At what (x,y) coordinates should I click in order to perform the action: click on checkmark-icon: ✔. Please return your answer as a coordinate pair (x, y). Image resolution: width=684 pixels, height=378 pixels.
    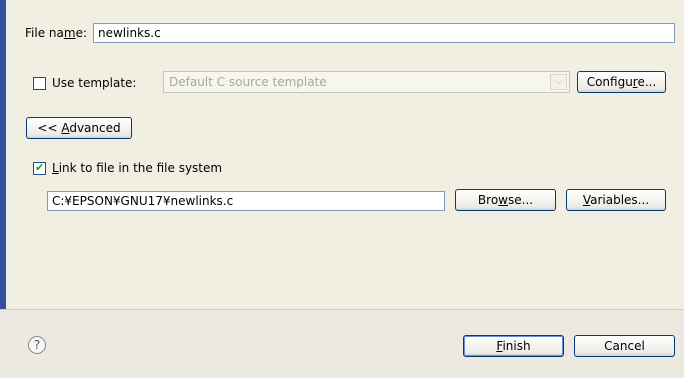
    Looking at the image, I should click on (40, 167).